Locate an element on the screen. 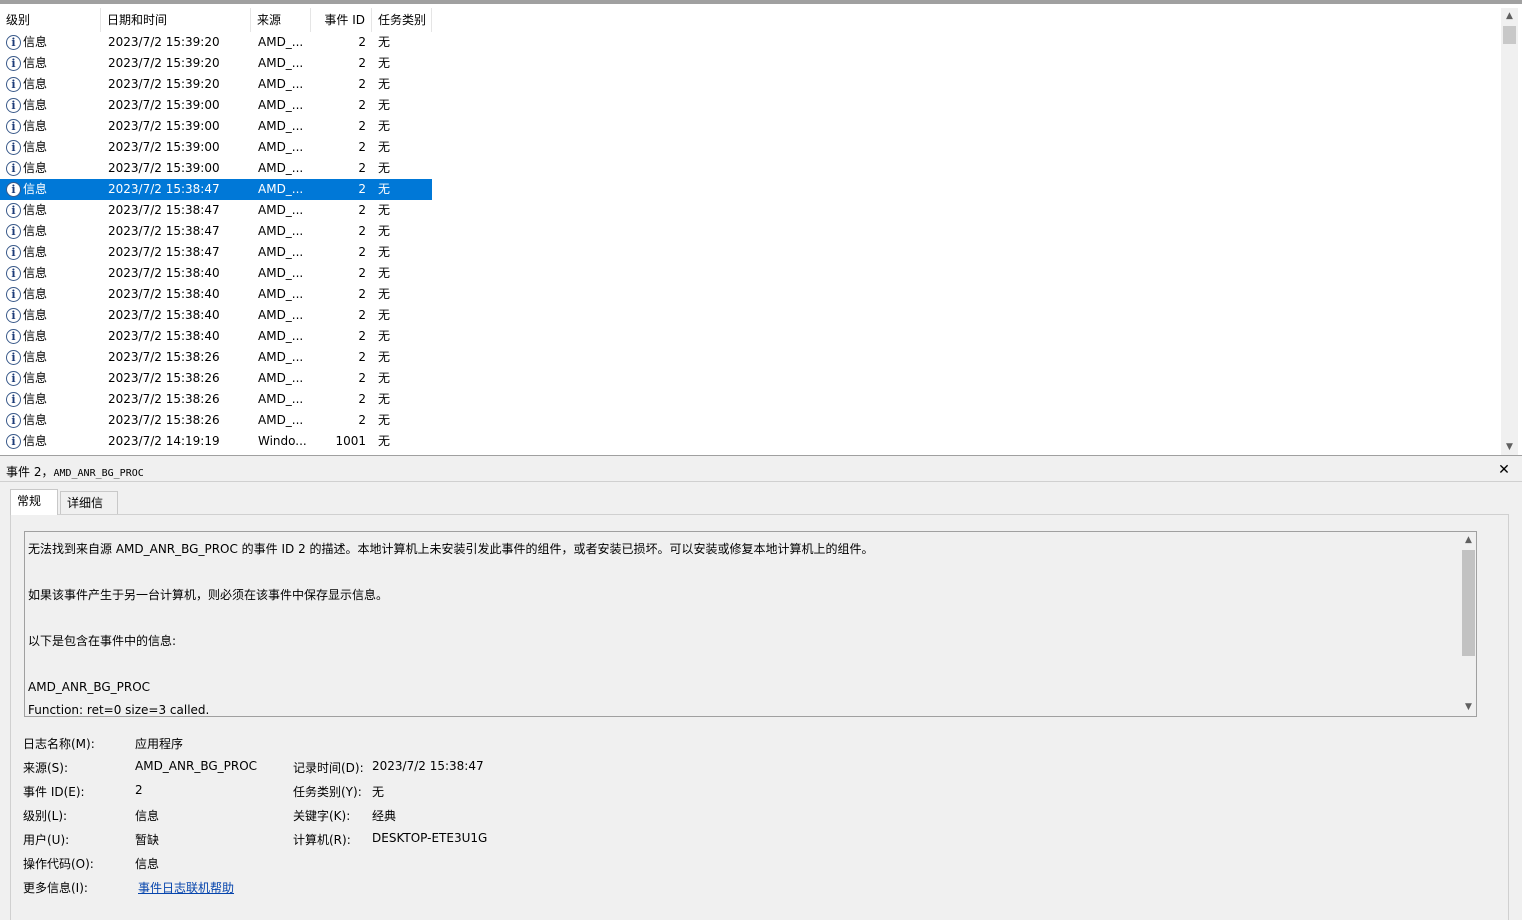 The height and width of the screenshot is (920, 1522). logged-value: 2023/7/2 15:38:47 is located at coordinates (428, 766).